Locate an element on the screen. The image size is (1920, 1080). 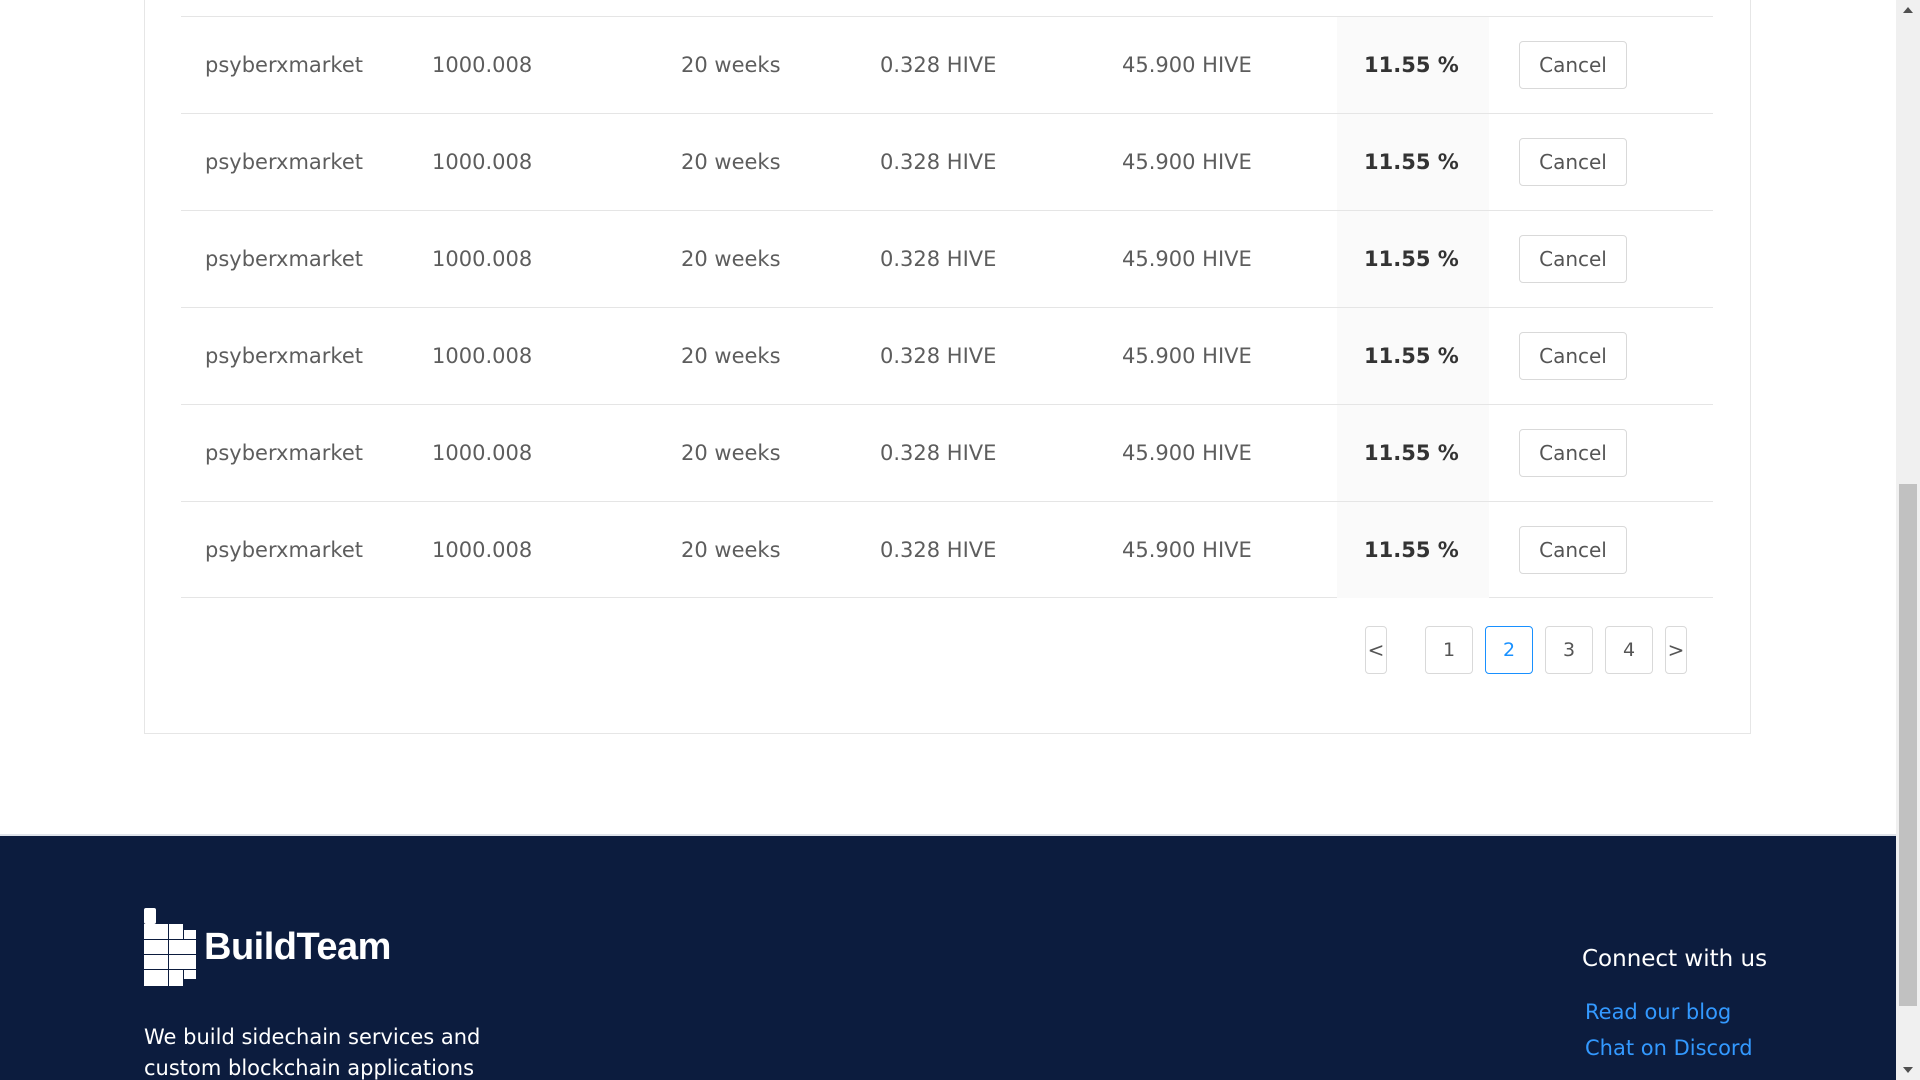
pagination-prev-button: < is located at coordinates (1376, 650).